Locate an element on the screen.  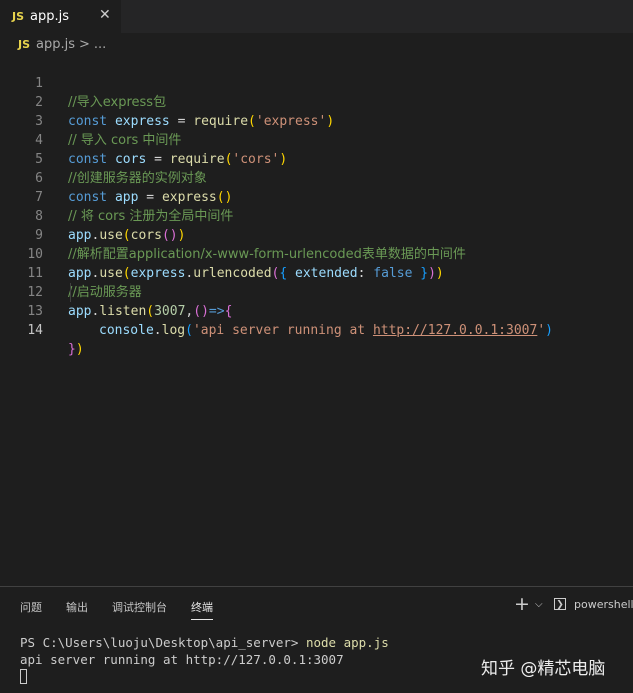
tab-output: 输出 is located at coordinates (77, 607).